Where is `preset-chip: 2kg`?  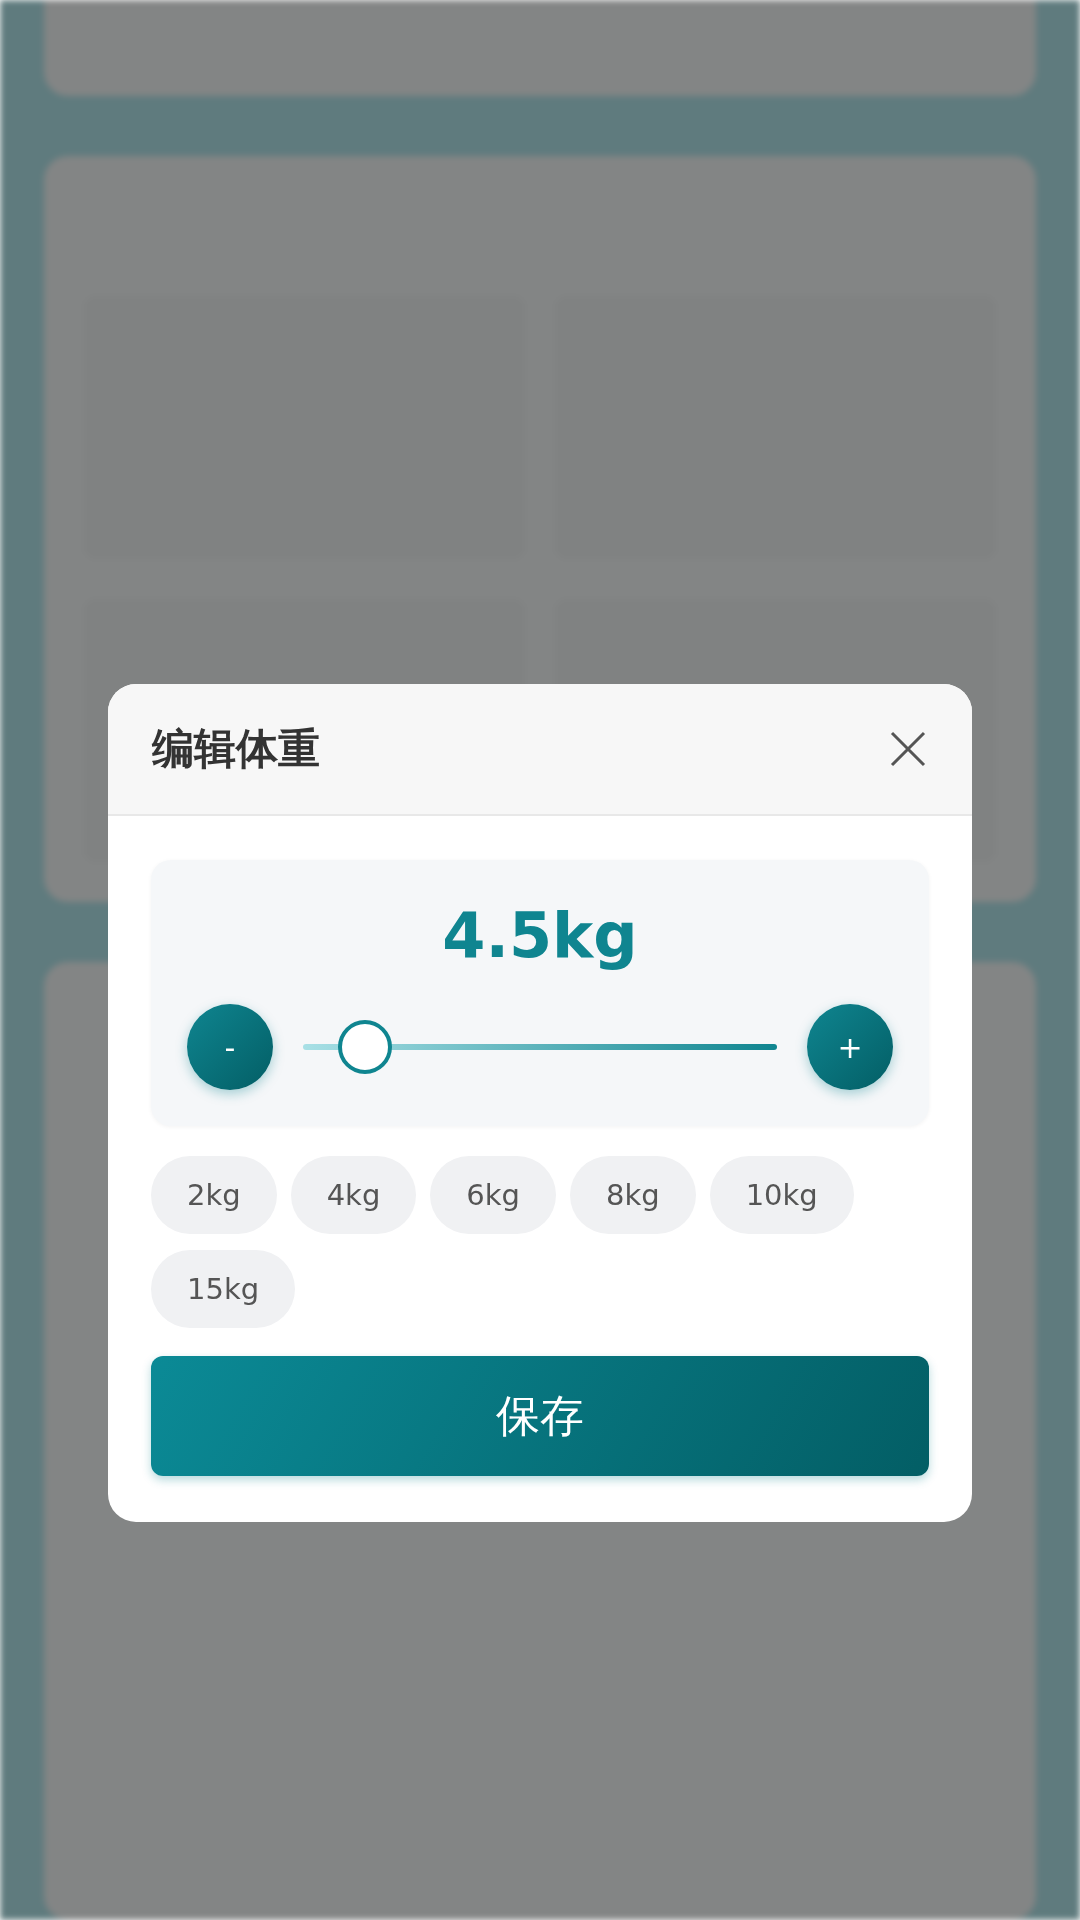
preset-chip: 2kg is located at coordinates (214, 1195).